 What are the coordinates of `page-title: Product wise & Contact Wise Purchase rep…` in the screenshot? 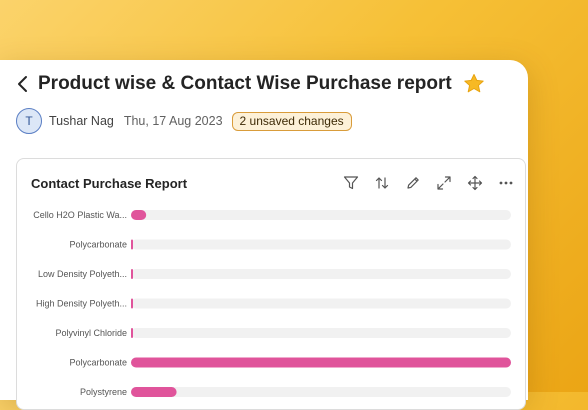 It's located at (245, 83).